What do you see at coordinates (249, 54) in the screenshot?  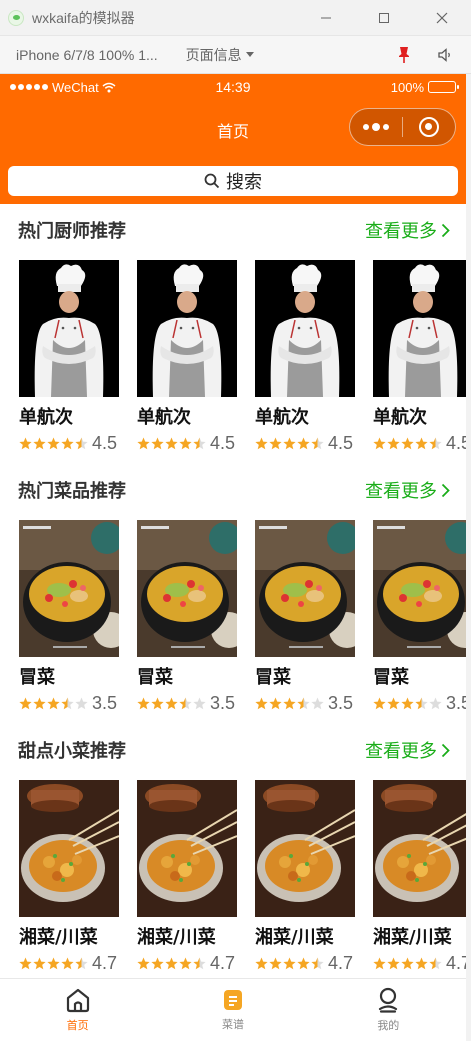 I see `caret-down-icon` at bounding box center [249, 54].